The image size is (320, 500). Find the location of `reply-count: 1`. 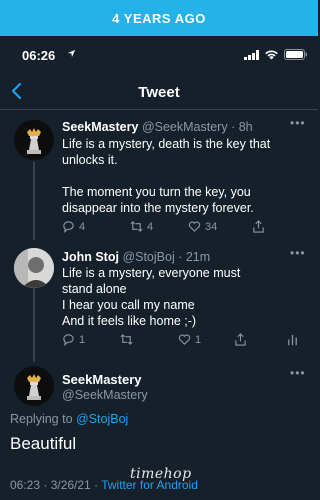

reply-count: 1 is located at coordinates (82, 339).